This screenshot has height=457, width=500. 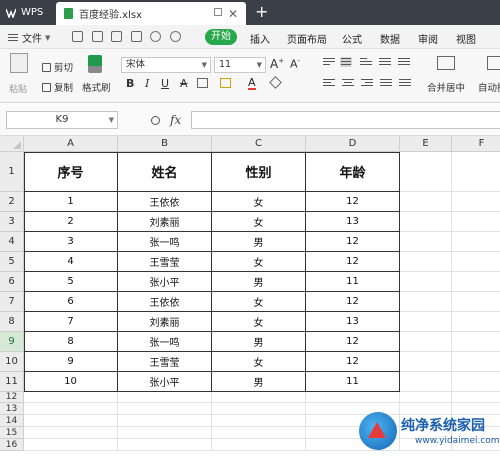 I want to click on fx-label: fx, so click(x=175, y=120).